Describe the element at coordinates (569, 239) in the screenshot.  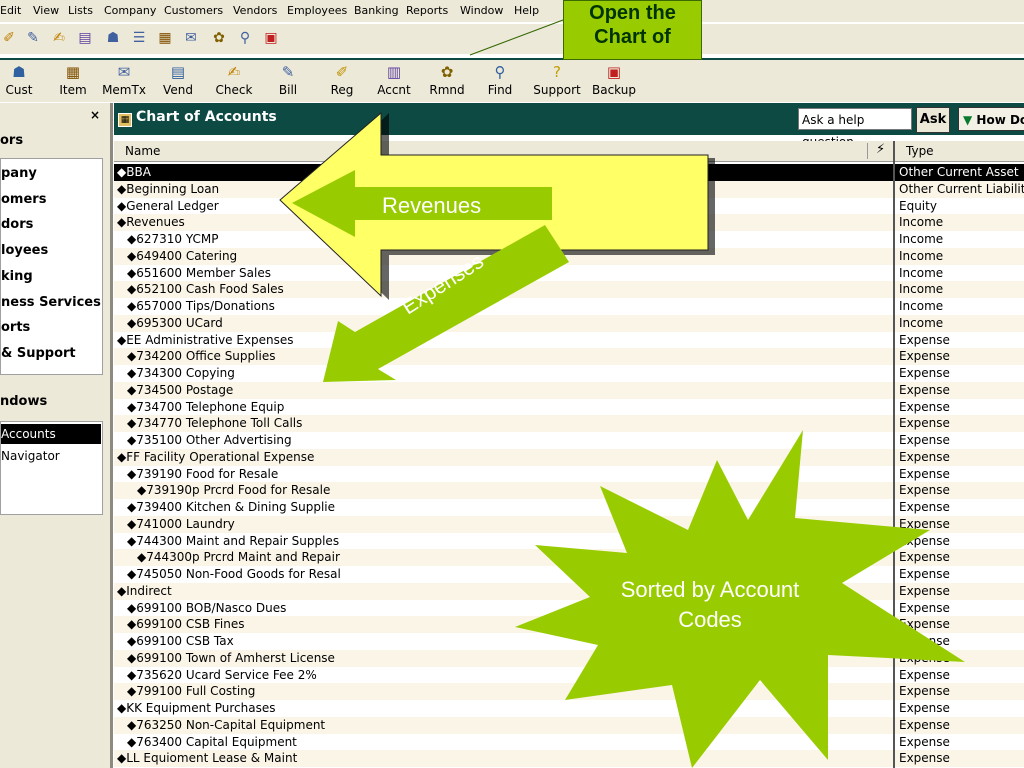
I see `account-row: ◆627310 YCMP Income` at that location.